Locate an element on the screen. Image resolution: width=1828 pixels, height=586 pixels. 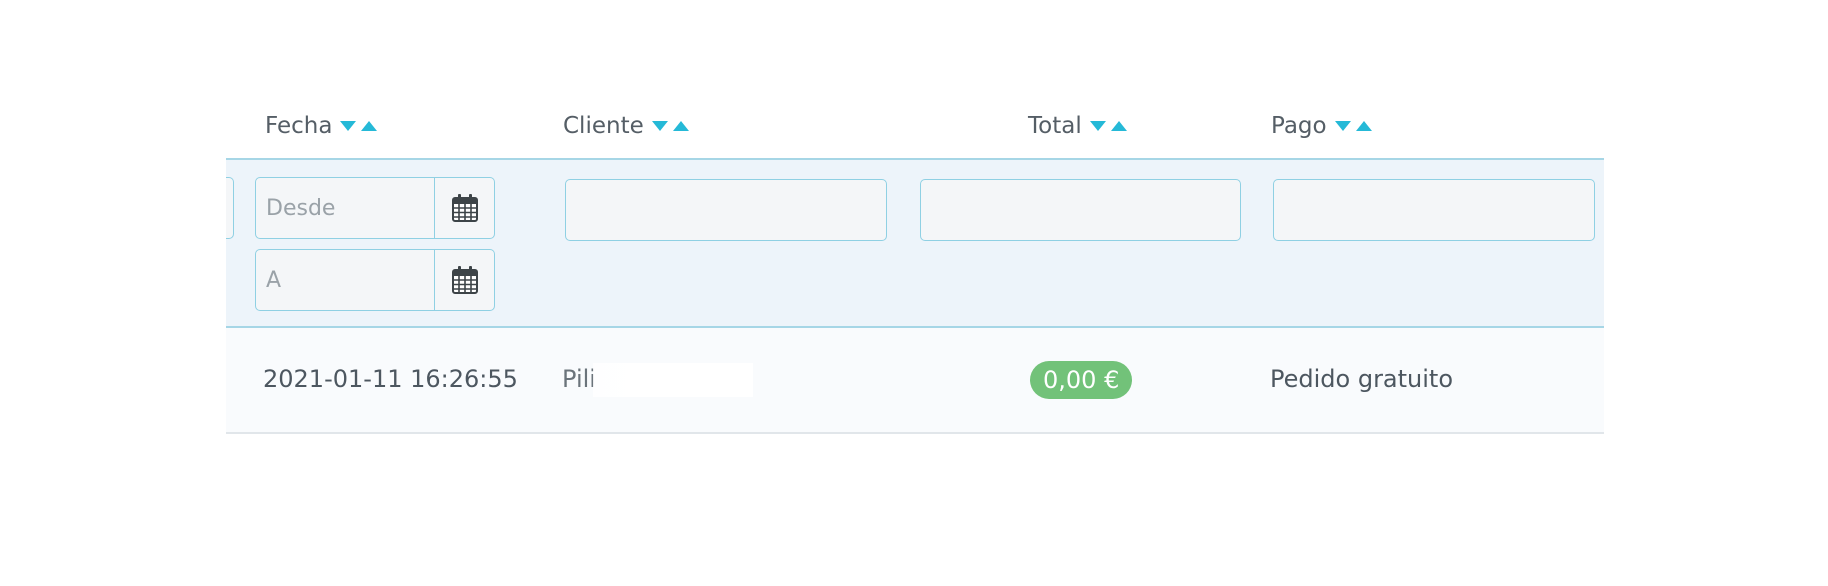
date-from-group is located at coordinates (375, 208).